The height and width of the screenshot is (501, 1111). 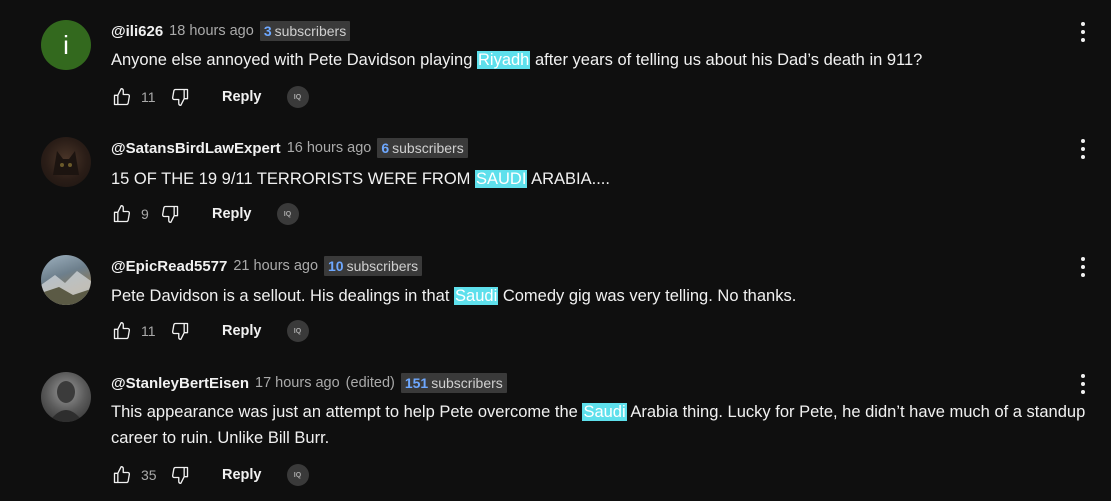 I want to click on cat-avatar-image, so click(x=66, y=163).